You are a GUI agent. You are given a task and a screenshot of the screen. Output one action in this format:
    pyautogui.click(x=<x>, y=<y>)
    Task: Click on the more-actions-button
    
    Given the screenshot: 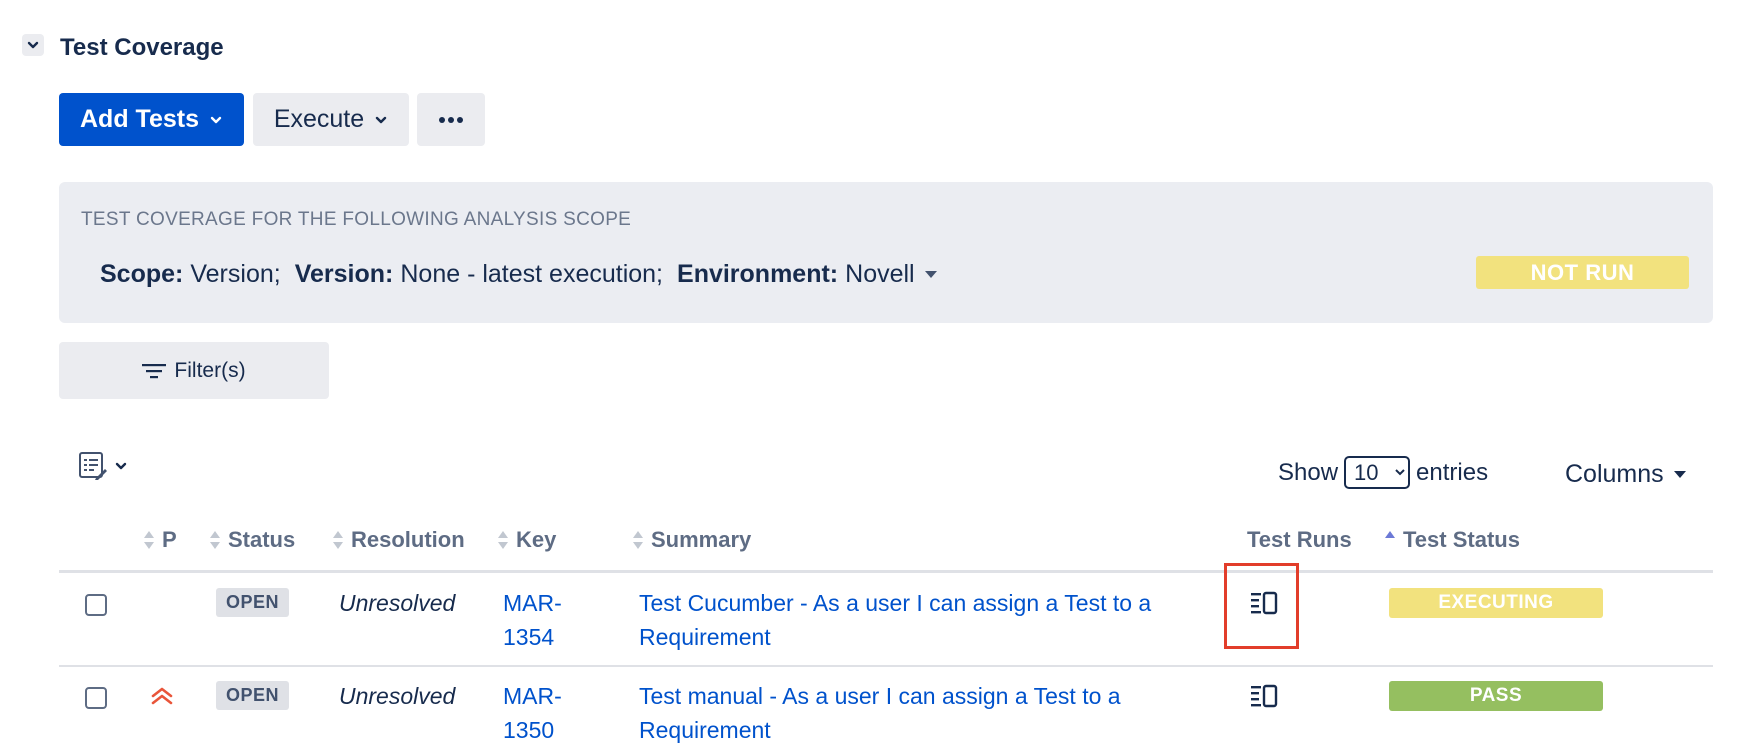 What is the action you would take?
    pyautogui.click(x=451, y=119)
    